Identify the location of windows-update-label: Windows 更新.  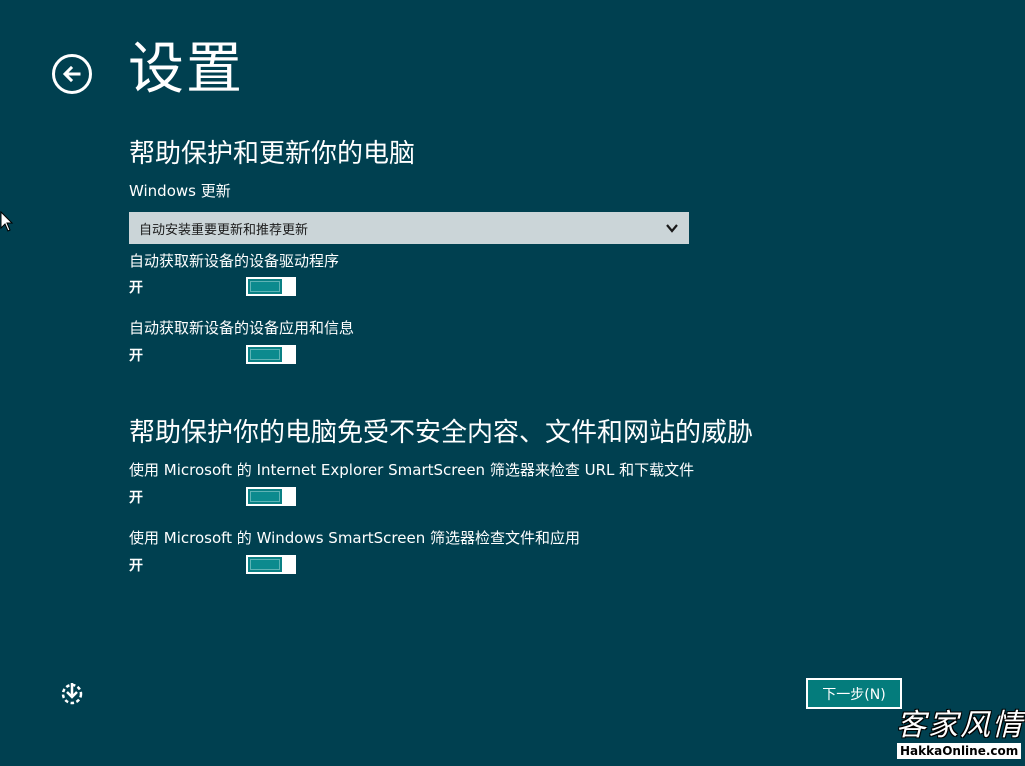
(180, 191).